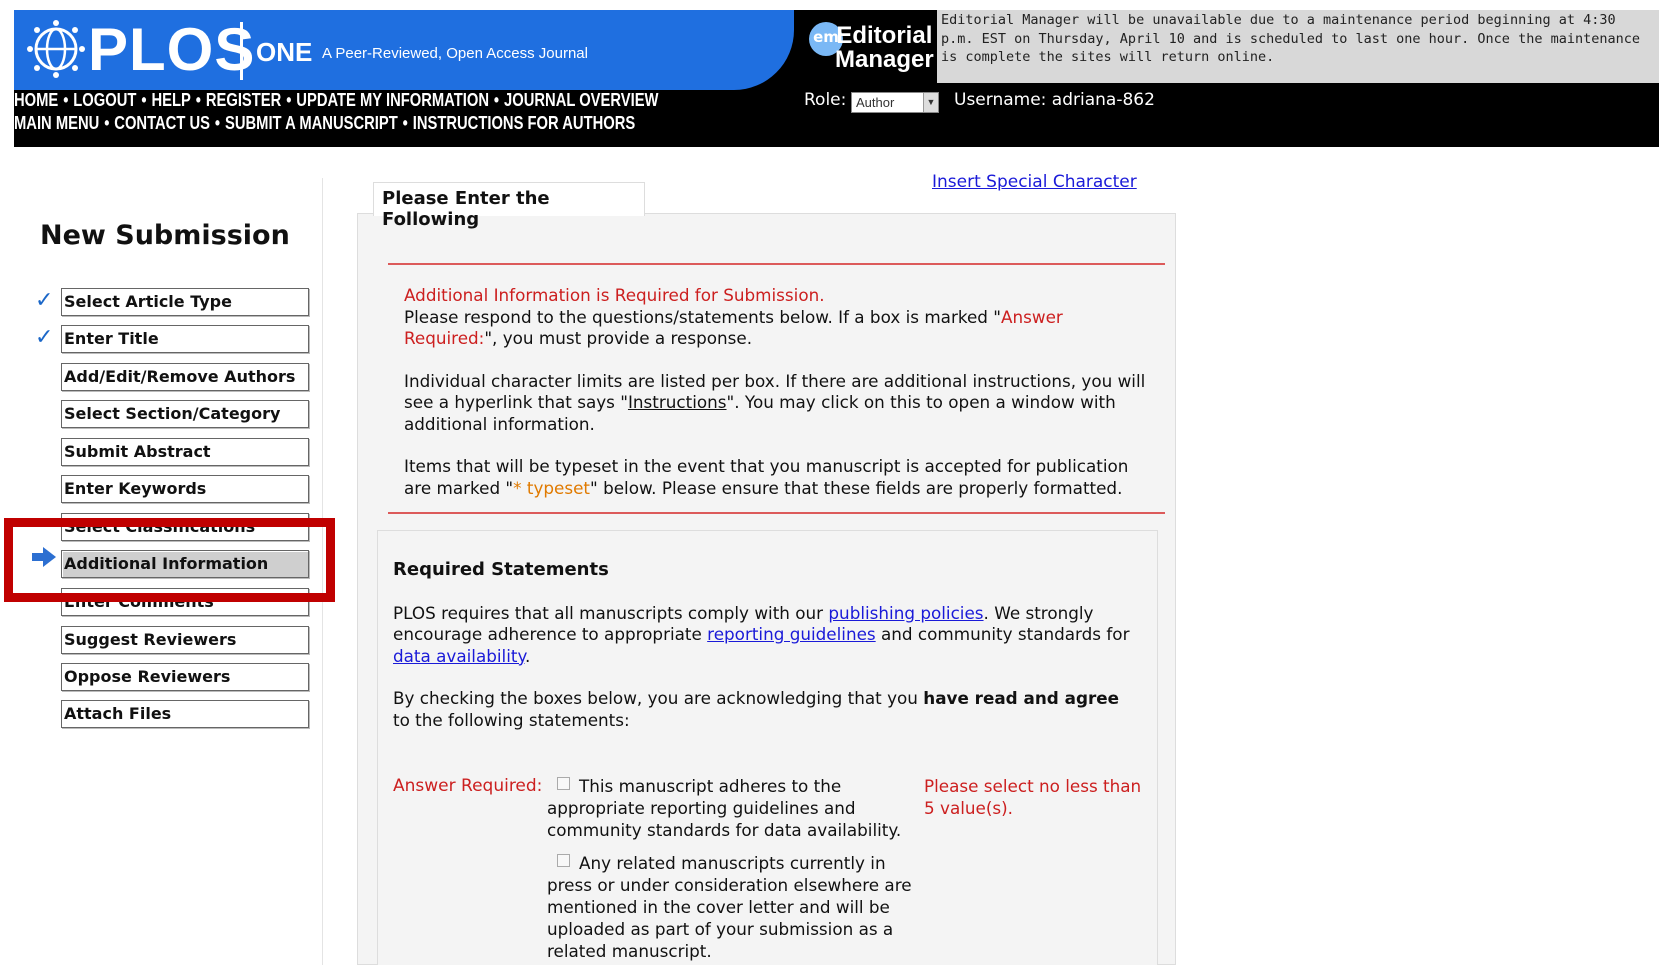 This screenshot has height=965, width=1659. I want to click on role-value: Author, so click(875, 102).